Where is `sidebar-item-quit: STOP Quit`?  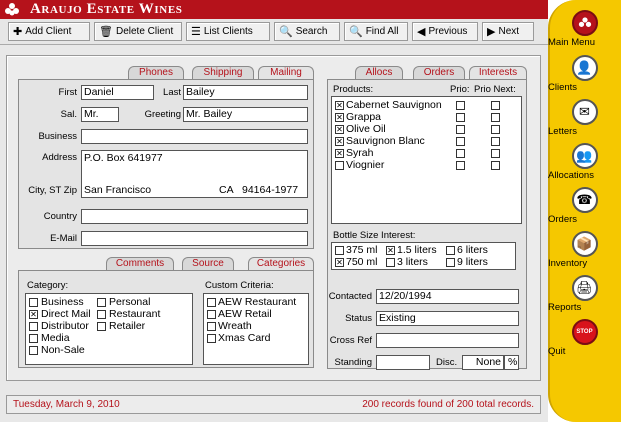 sidebar-item-quit: STOP Quit is located at coordinates (584, 338).